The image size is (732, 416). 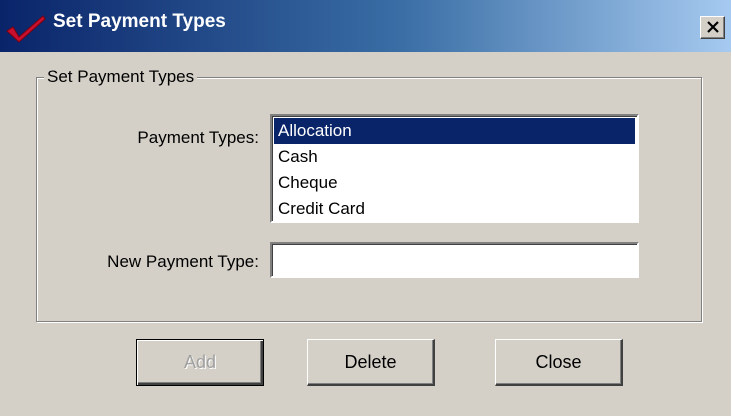 I want to click on list-item-payment-type: Allocation, so click(x=454, y=131).